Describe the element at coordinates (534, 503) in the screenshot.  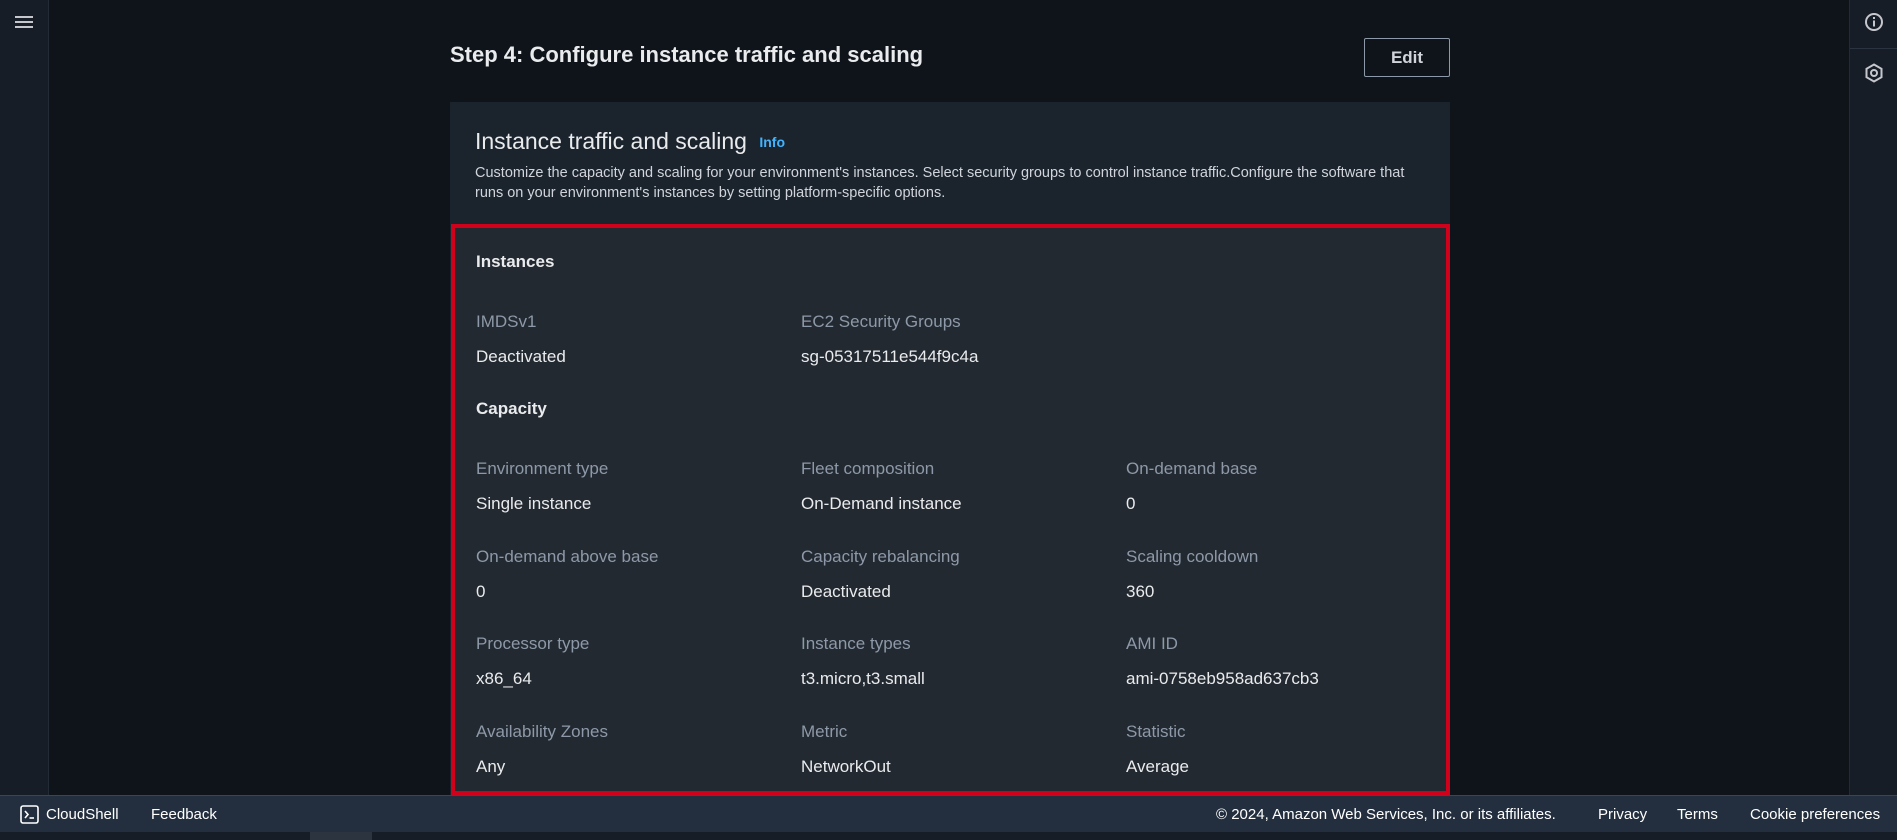
I see `field-value: Single instance` at that location.